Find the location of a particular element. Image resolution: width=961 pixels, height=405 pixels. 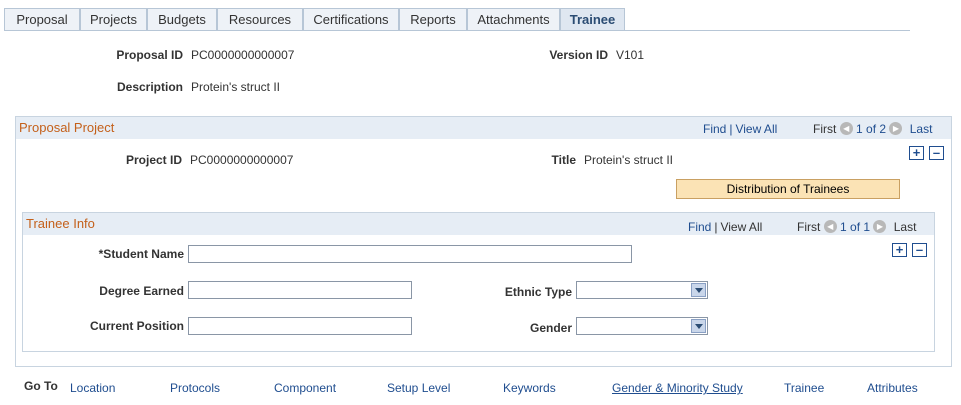

description-value: Protein's struct II is located at coordinates (235, 87).